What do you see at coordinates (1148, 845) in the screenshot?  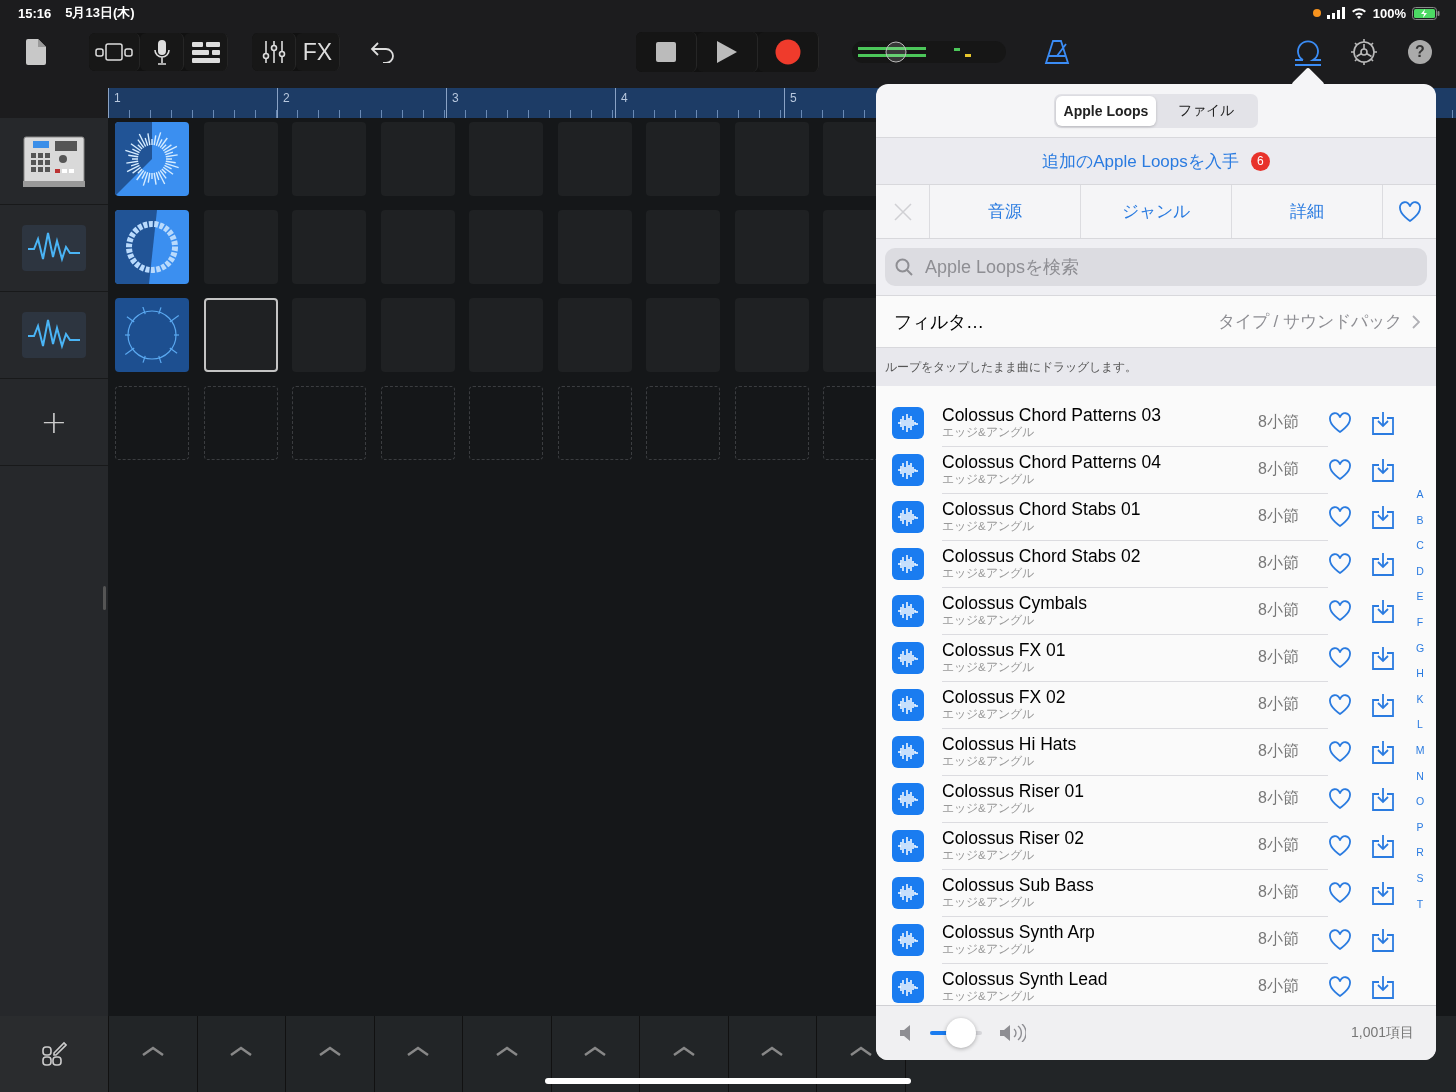 I see `loop-row: Colossus Riser 02 エッジ&アングル 8小節` at bounding box center [1148, 845].